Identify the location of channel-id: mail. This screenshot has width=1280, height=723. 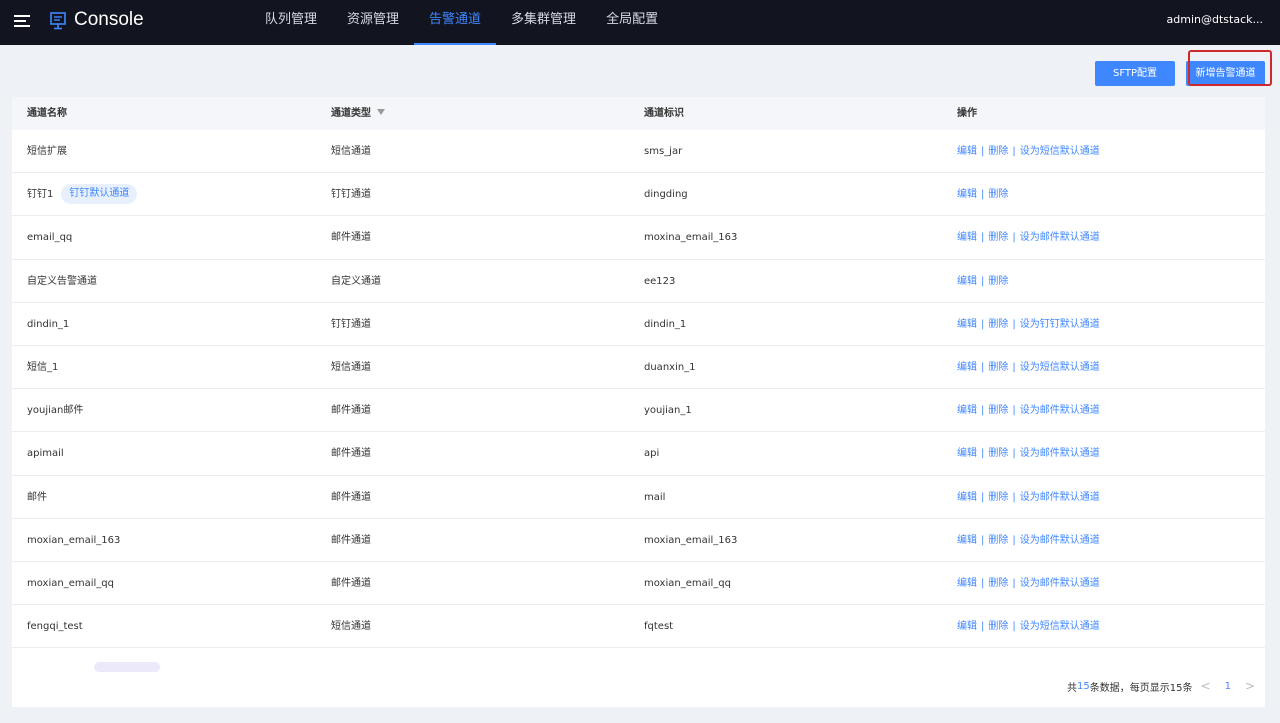
(655, 497).